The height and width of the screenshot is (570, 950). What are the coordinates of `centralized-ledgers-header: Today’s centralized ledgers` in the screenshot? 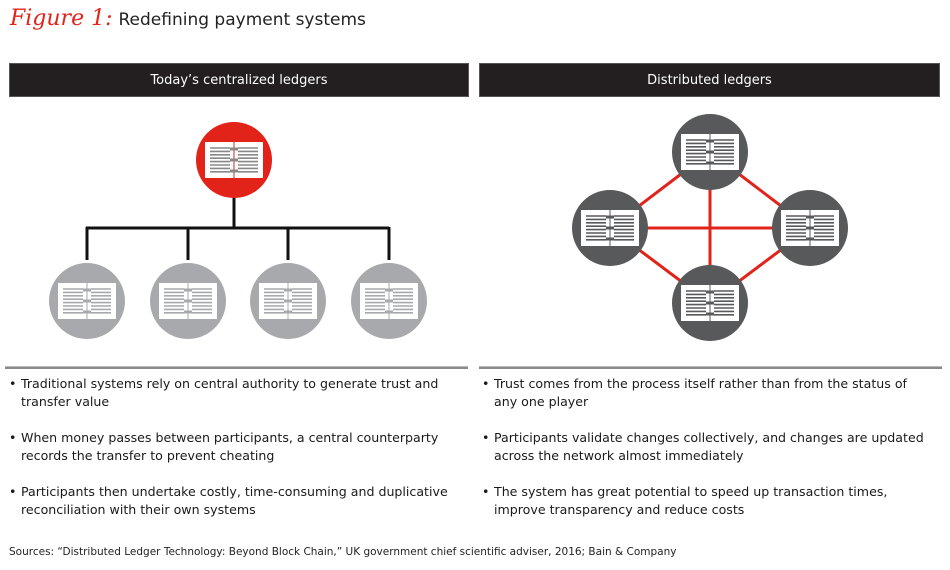 It's located at (239, 80).